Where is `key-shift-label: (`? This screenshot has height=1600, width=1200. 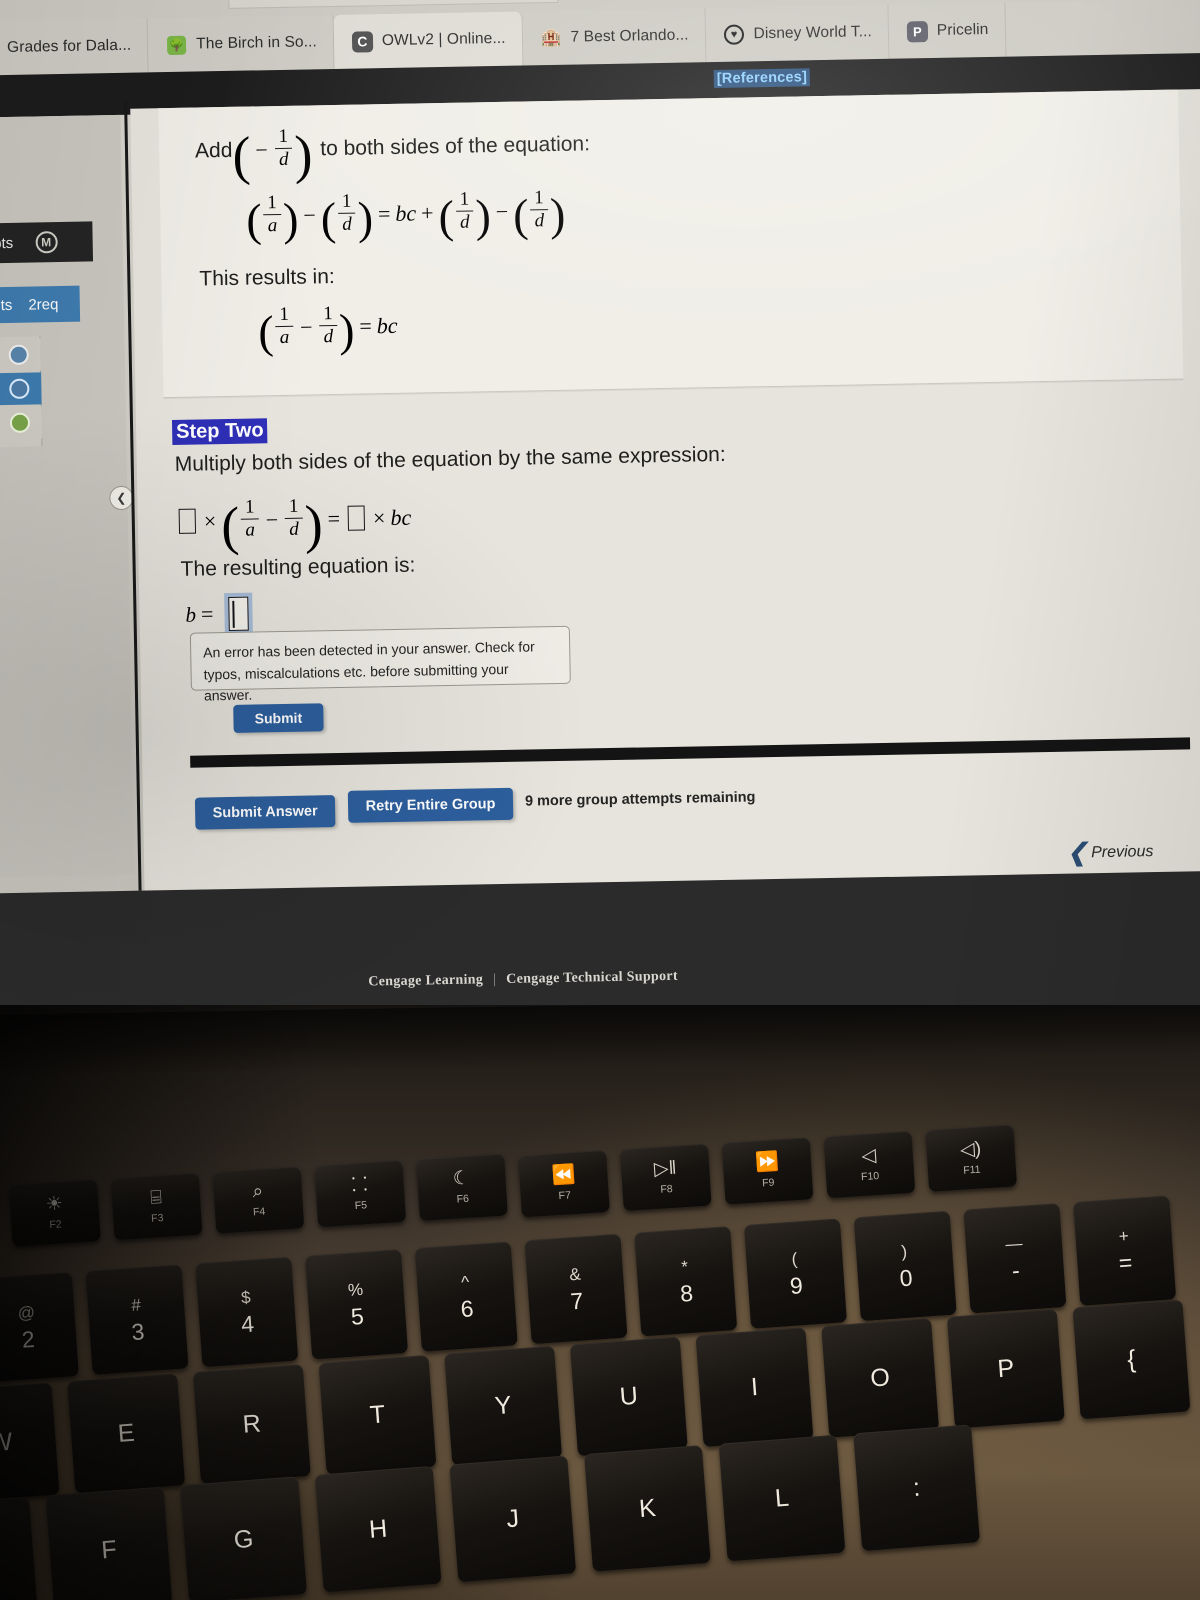
key-shift-label: ( is located at coordinates (794, 1259).